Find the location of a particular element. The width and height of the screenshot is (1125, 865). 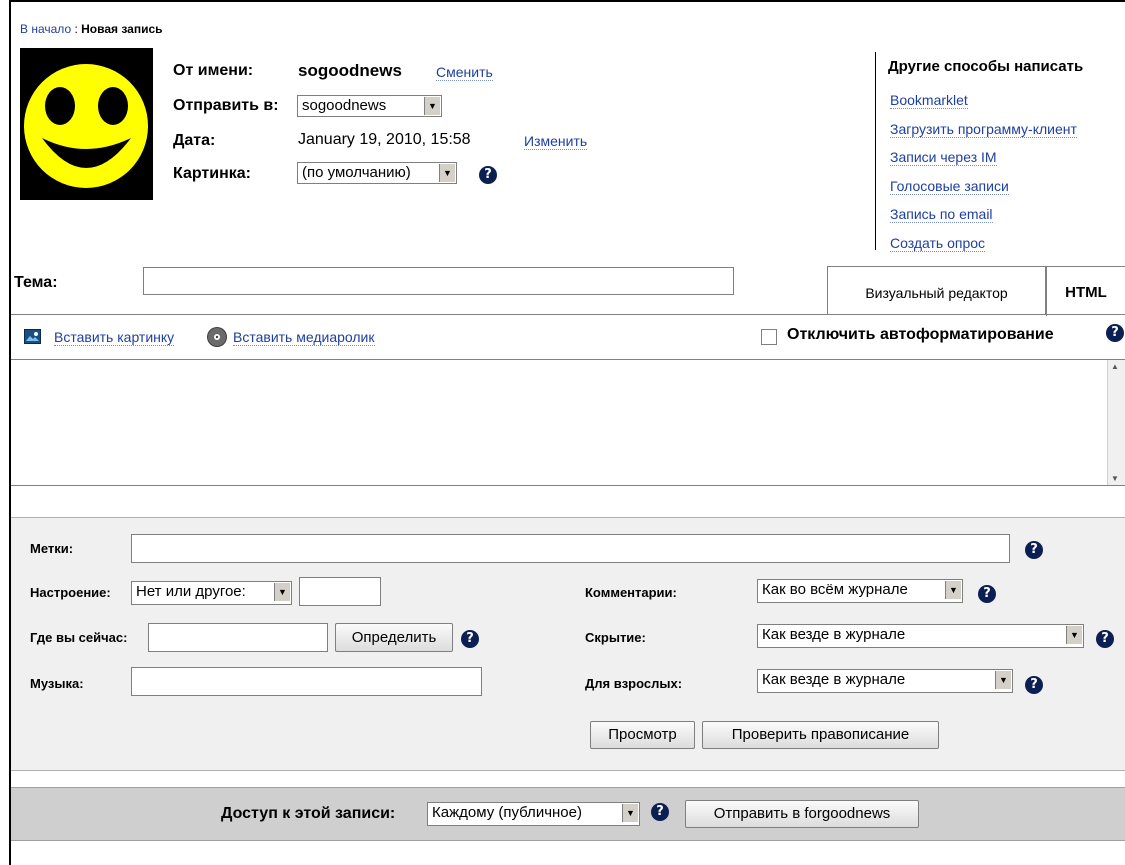

disable-autoformat-label: Отключить автоформатирование is located at coordinates (920, 334).